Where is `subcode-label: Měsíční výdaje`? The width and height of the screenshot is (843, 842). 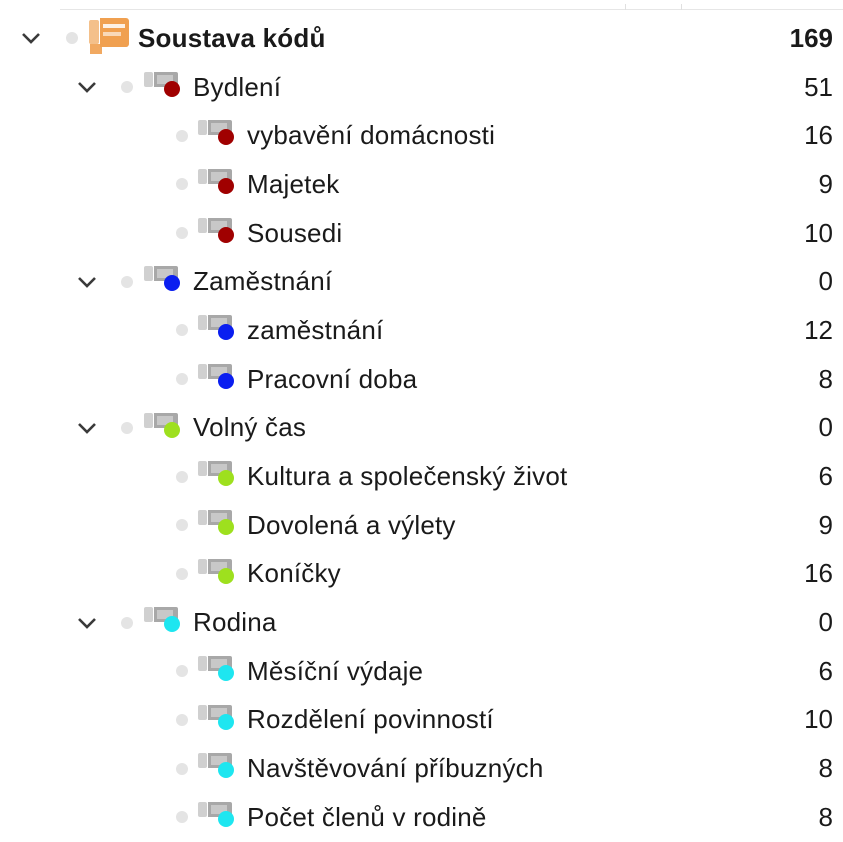
subcode-label: Měsíční výdaje is located at coordinates (335, 670).